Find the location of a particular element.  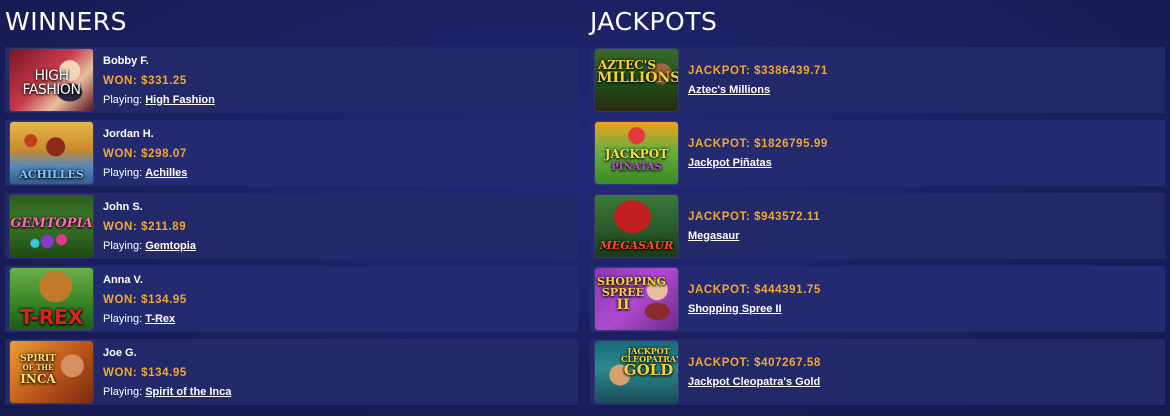

jackpot-pinatas-thumb: JACKPOT PIÑATAS is located at coordinates (636, 153).